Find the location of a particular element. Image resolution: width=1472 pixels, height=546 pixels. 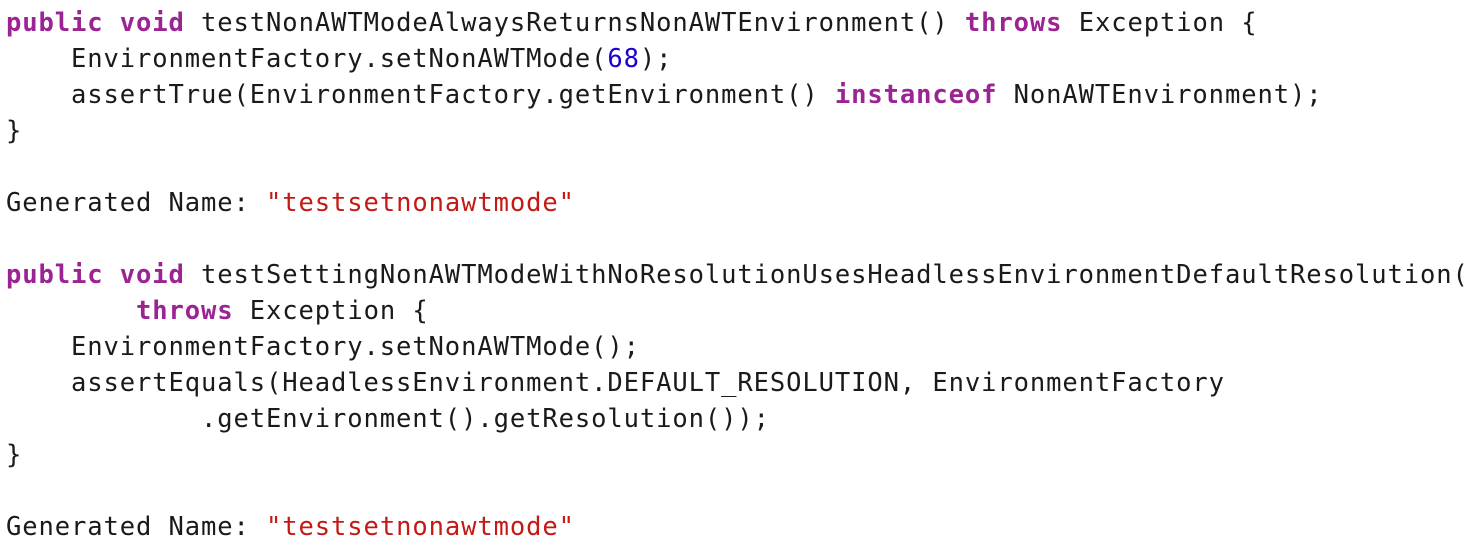

code-line: .getEnvironment().getResolution()); is located at coordinates (739, 419).